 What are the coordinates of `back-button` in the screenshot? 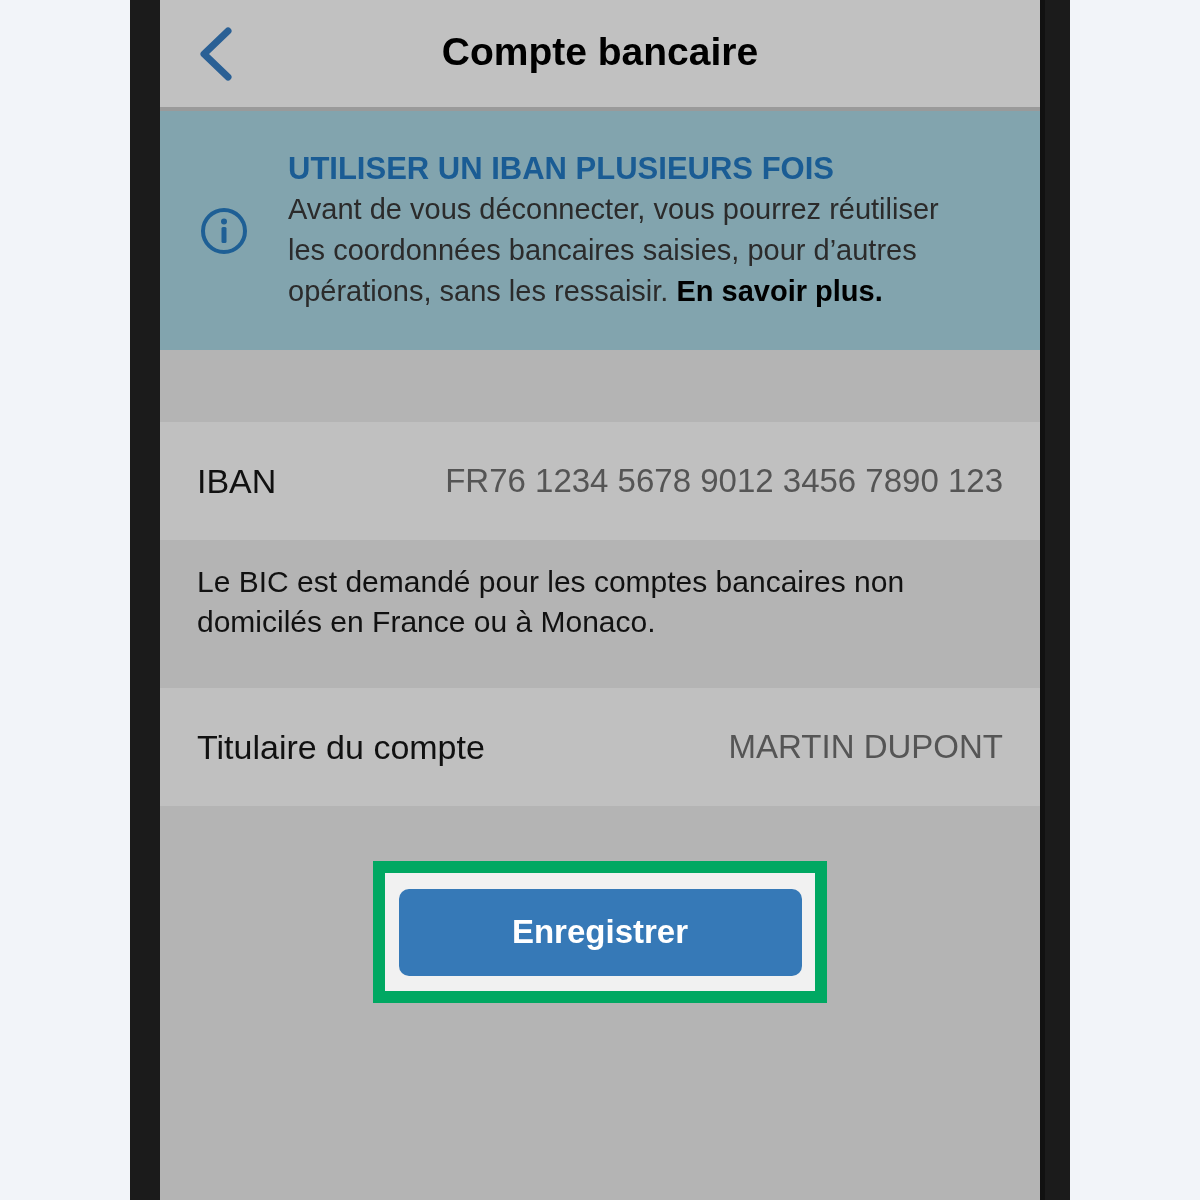 It's located at (216, 53).